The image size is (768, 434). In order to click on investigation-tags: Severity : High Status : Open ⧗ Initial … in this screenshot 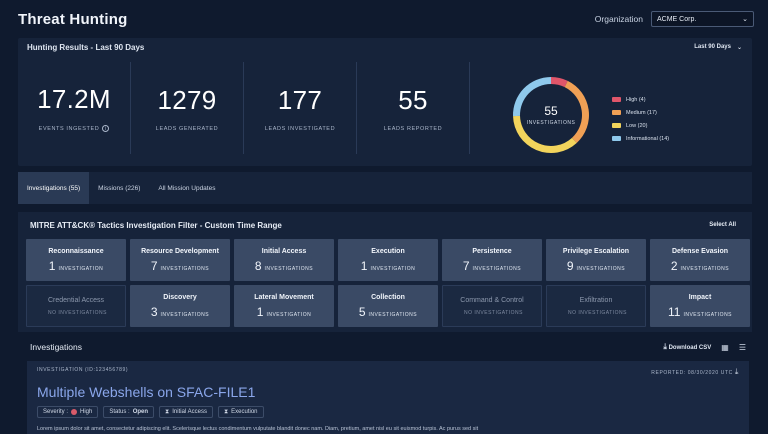, I will do `click(388, 412)`.